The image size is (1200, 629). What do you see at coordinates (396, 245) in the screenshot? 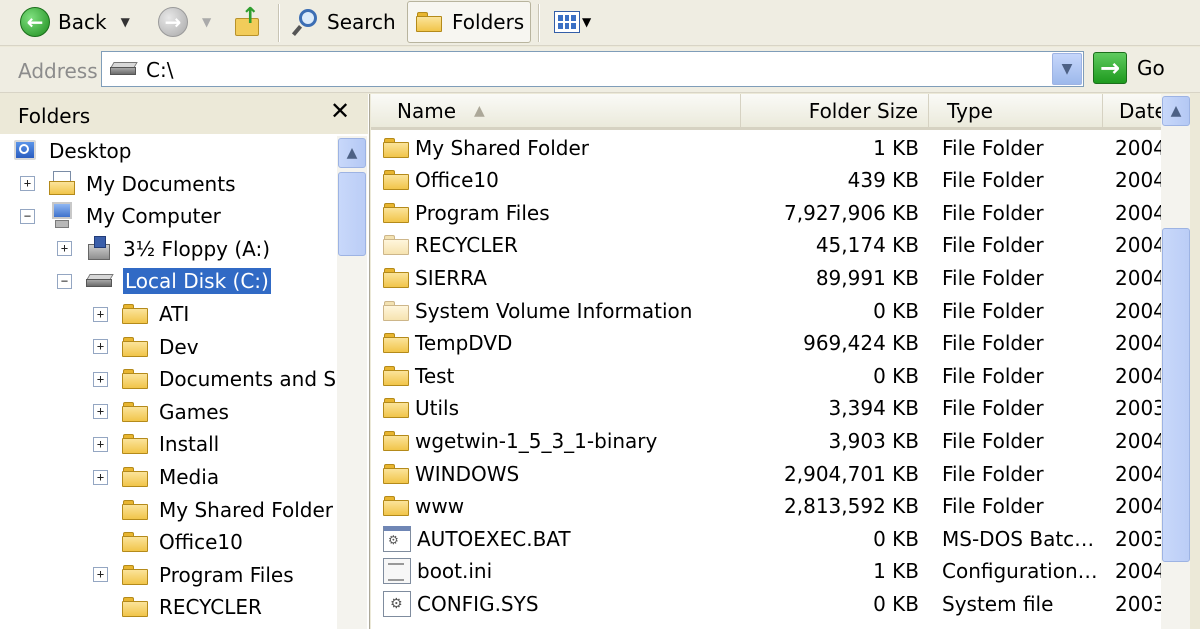
I see `hidden-folder-icon` at bounding box center [396, 245].